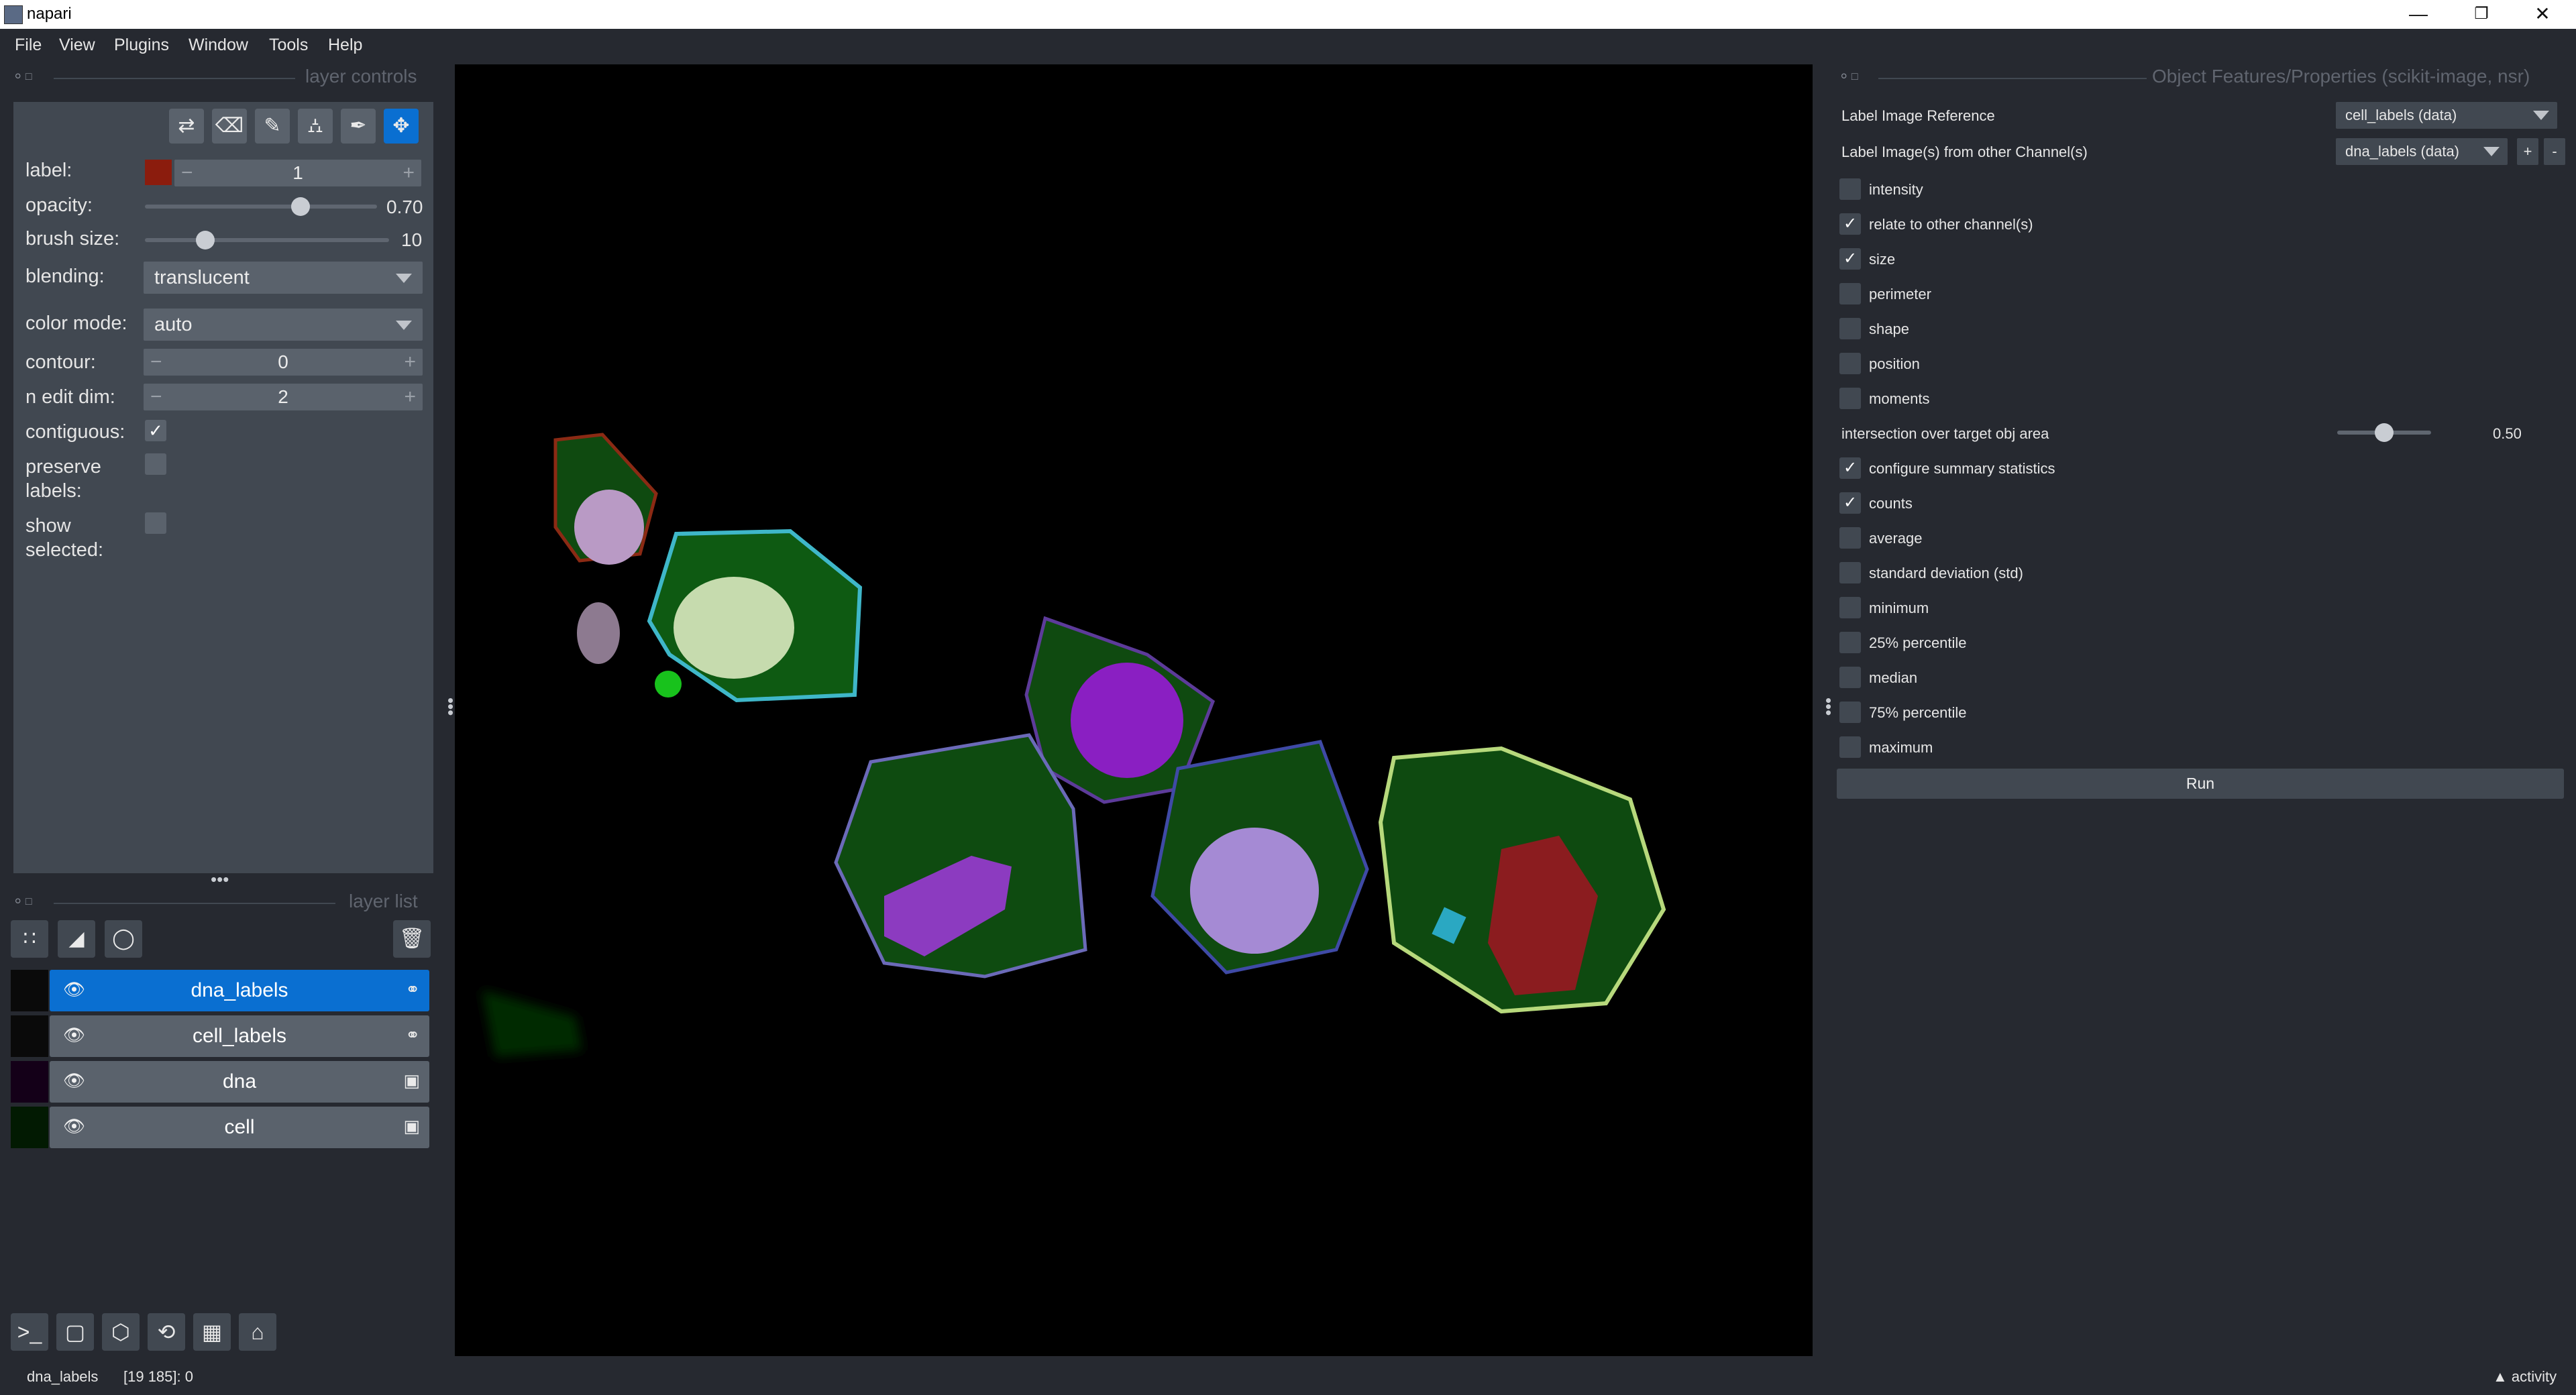 This screenshot has height=1395, width=2576. What do you see at coordinates (220, 1127) in the screenshot?
I see `layer-row-cell: 👁 cell ▣` at bounding box center [220, 1127].